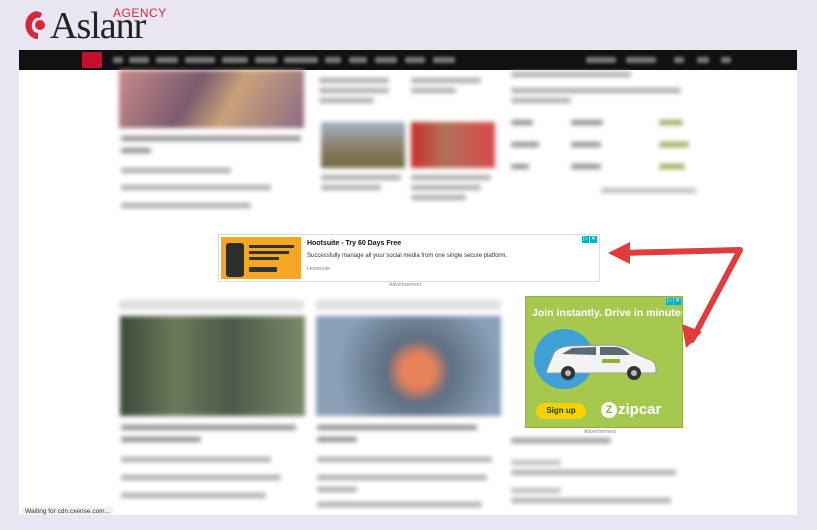 This screenshot has height=530, width=817. What do you see at coordinates (93, 26) in the screenshot?
I see `agency-logo: Aslanr AGENCY` at bounding box center [93, 26].